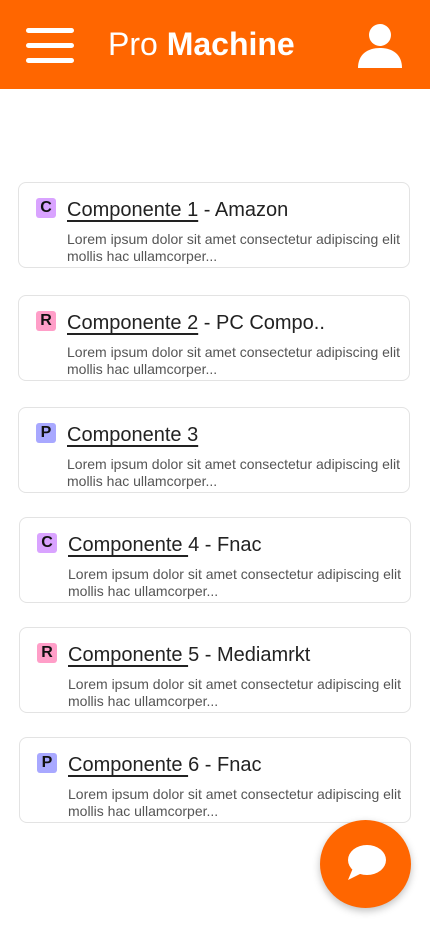 Image resolution: width=430 pixels, height=932 pixels. I want to click on card-title: Componente 6 - Fnac, so click(164, 765).